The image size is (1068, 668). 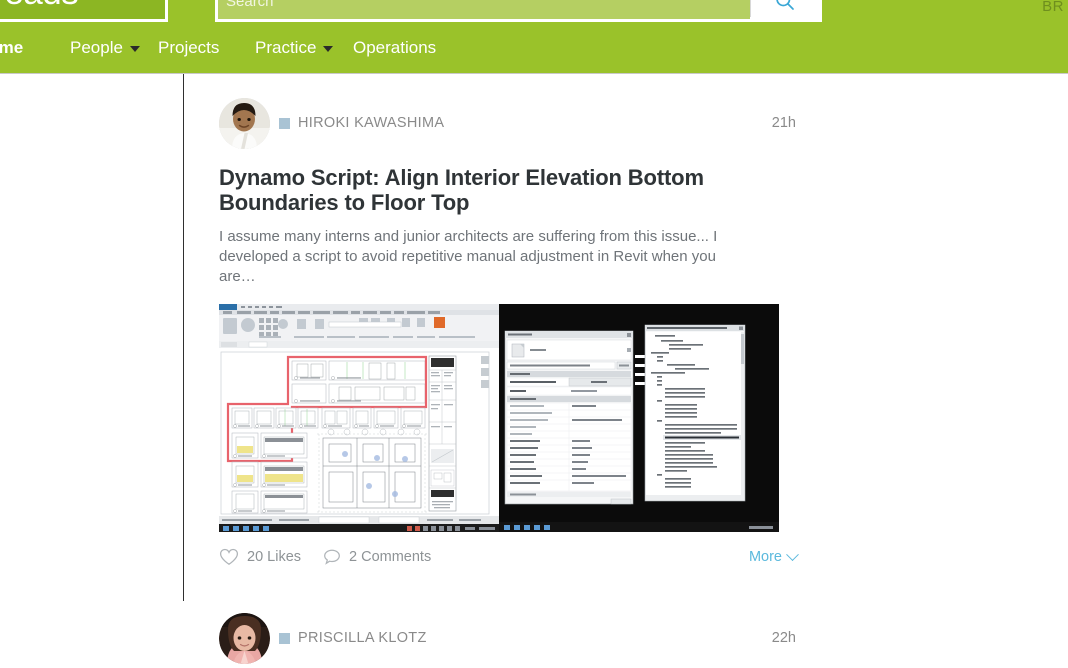 What do you see at coordinates (509, 557) in the screenshot?
I see `post-actions: 20 Likes 2 Comments More` at bounding box center [509, 557].